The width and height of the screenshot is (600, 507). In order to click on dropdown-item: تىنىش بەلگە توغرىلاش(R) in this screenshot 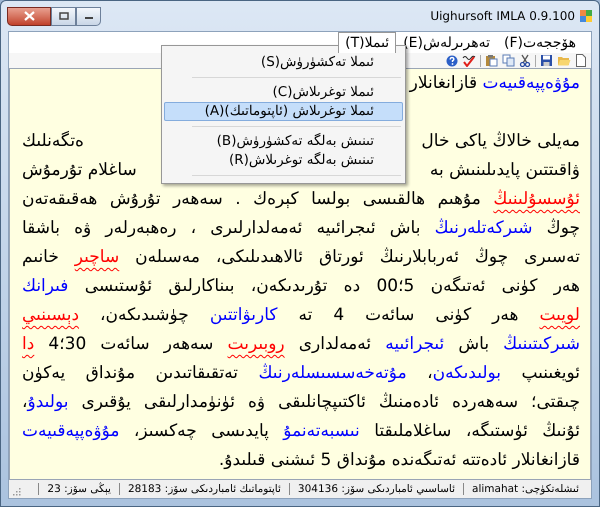, I will do `click(283, 160)`.